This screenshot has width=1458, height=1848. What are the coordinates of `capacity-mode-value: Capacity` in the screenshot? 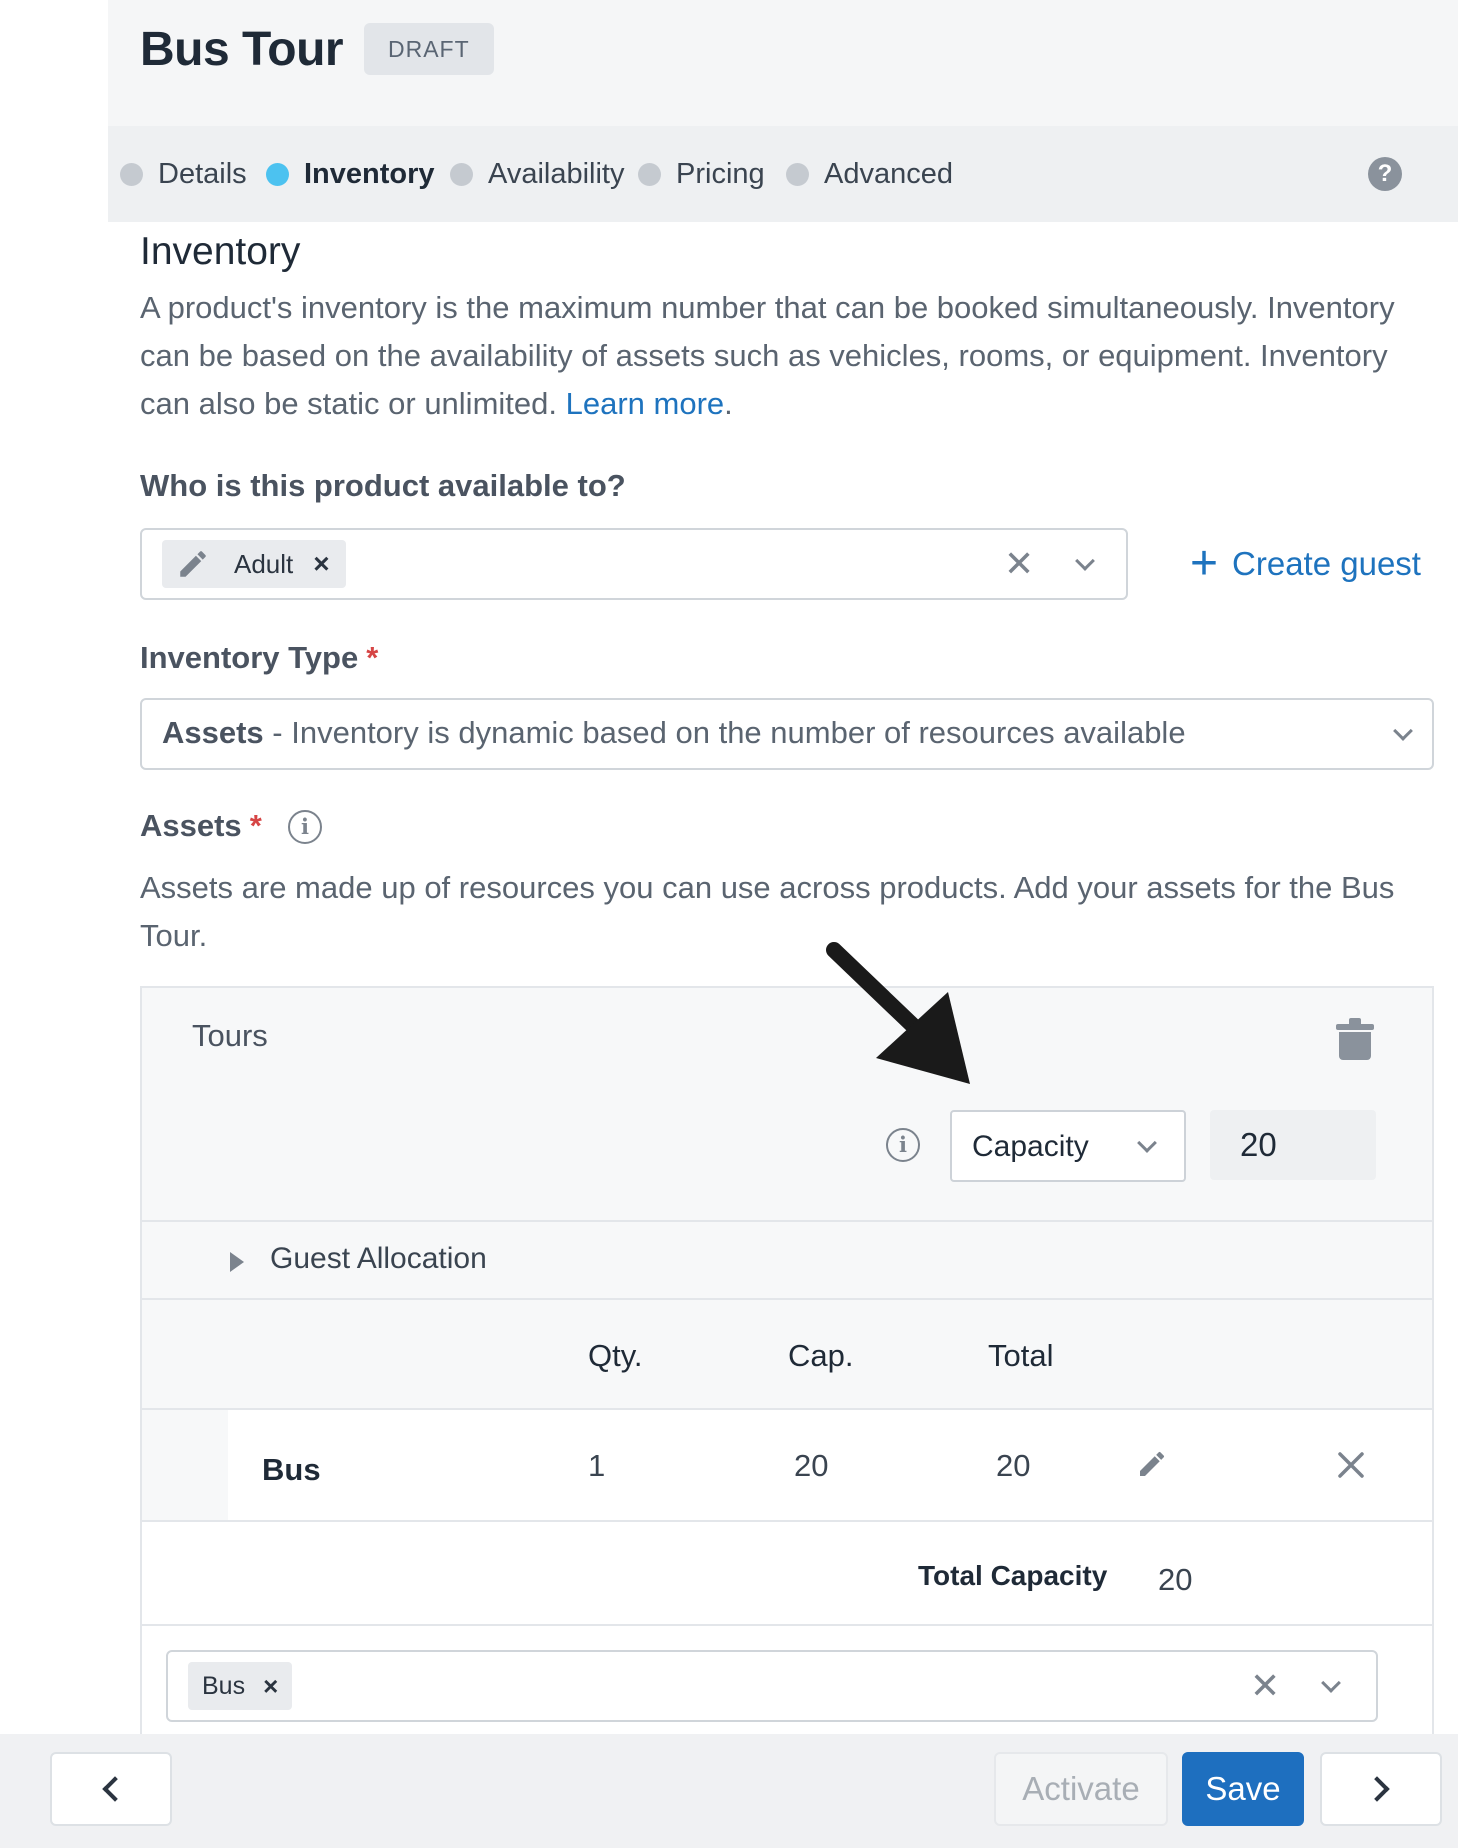 It's located at (1030, 1146).